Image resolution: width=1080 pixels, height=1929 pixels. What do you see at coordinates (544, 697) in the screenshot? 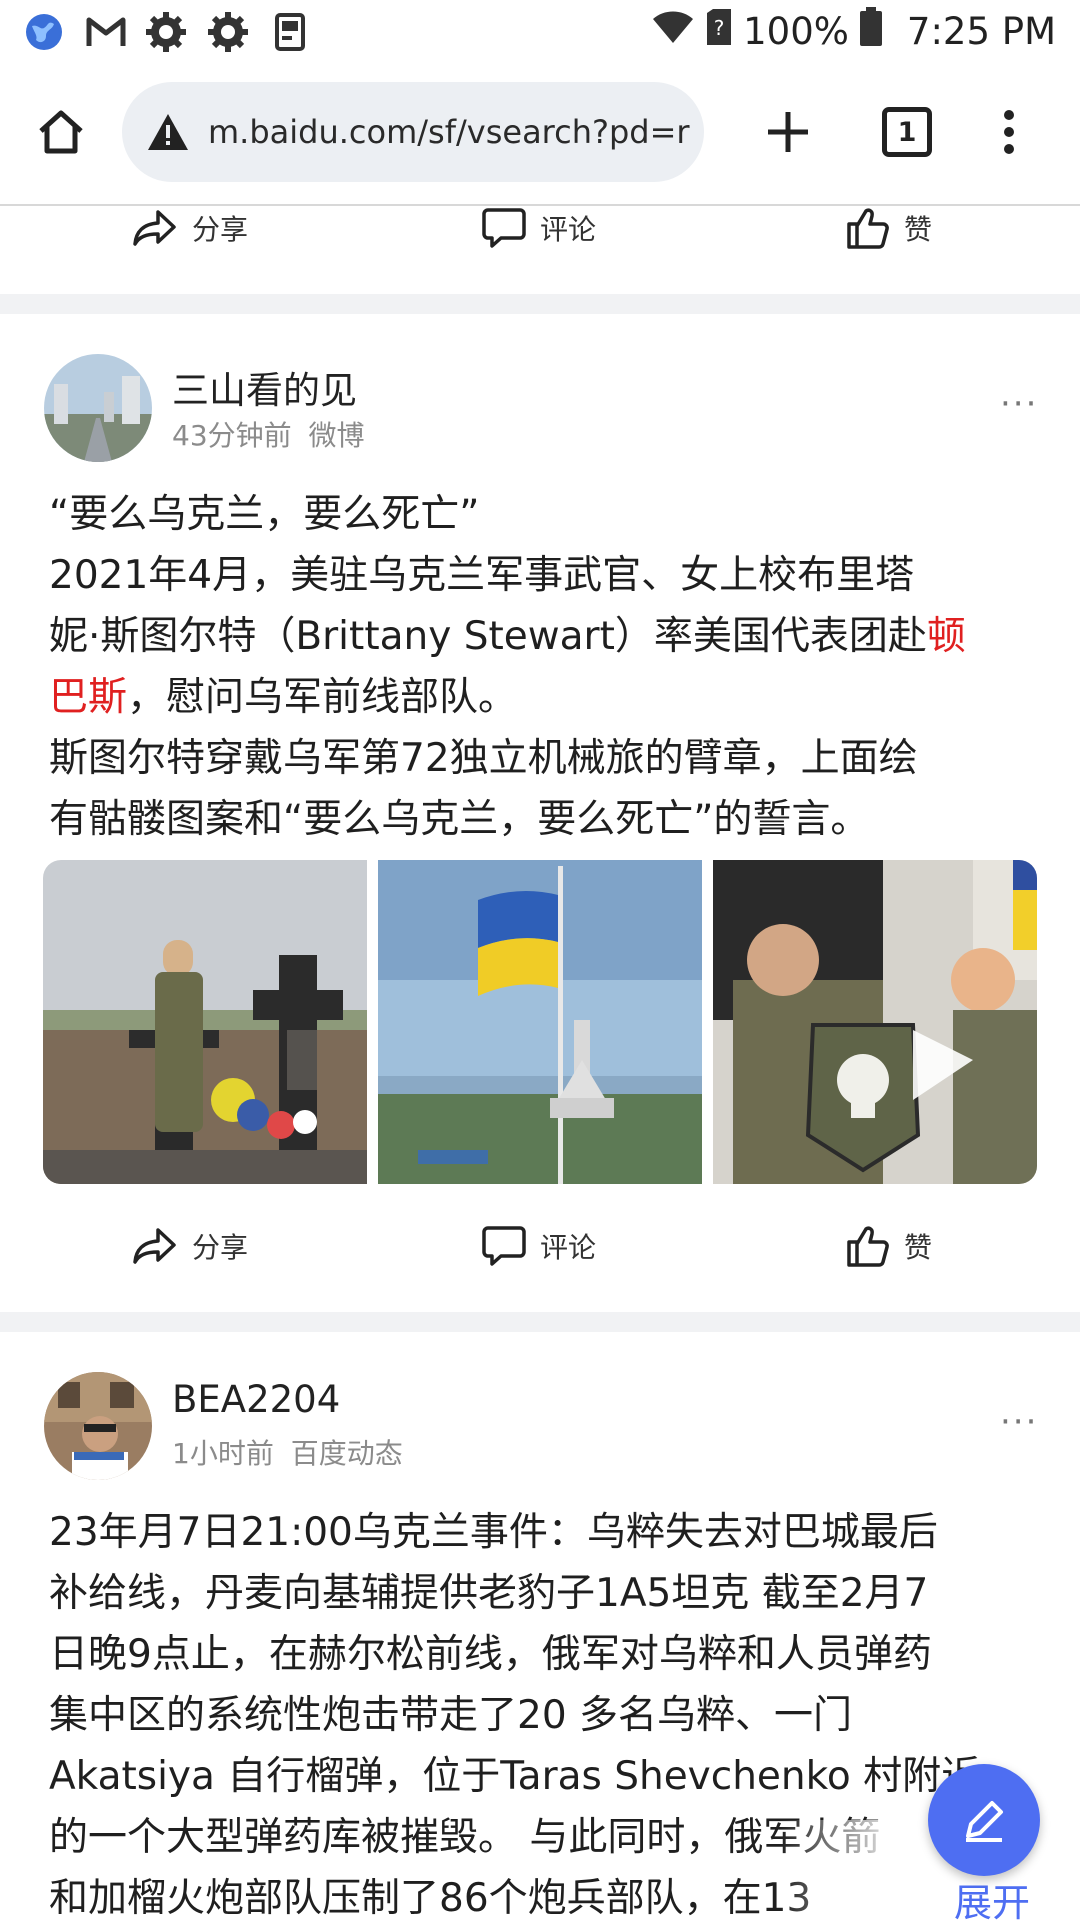
I see `post-line: 巴斯，慰问乌军前线部队。` at bounding box center [544, 697].